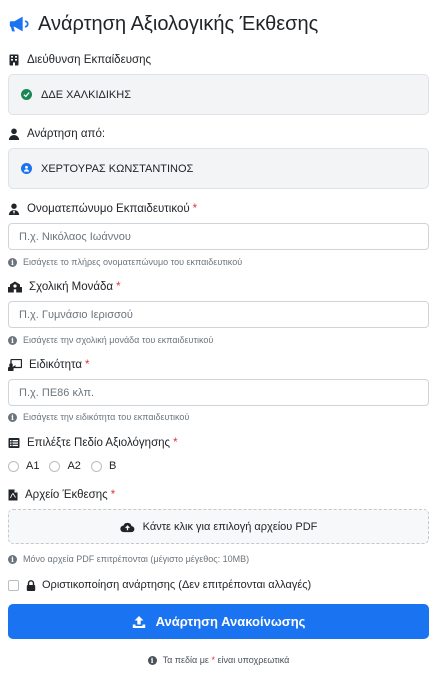 This screenshot has width=437, height=676. I want to click on user-tie-icon, so click(14, 209).